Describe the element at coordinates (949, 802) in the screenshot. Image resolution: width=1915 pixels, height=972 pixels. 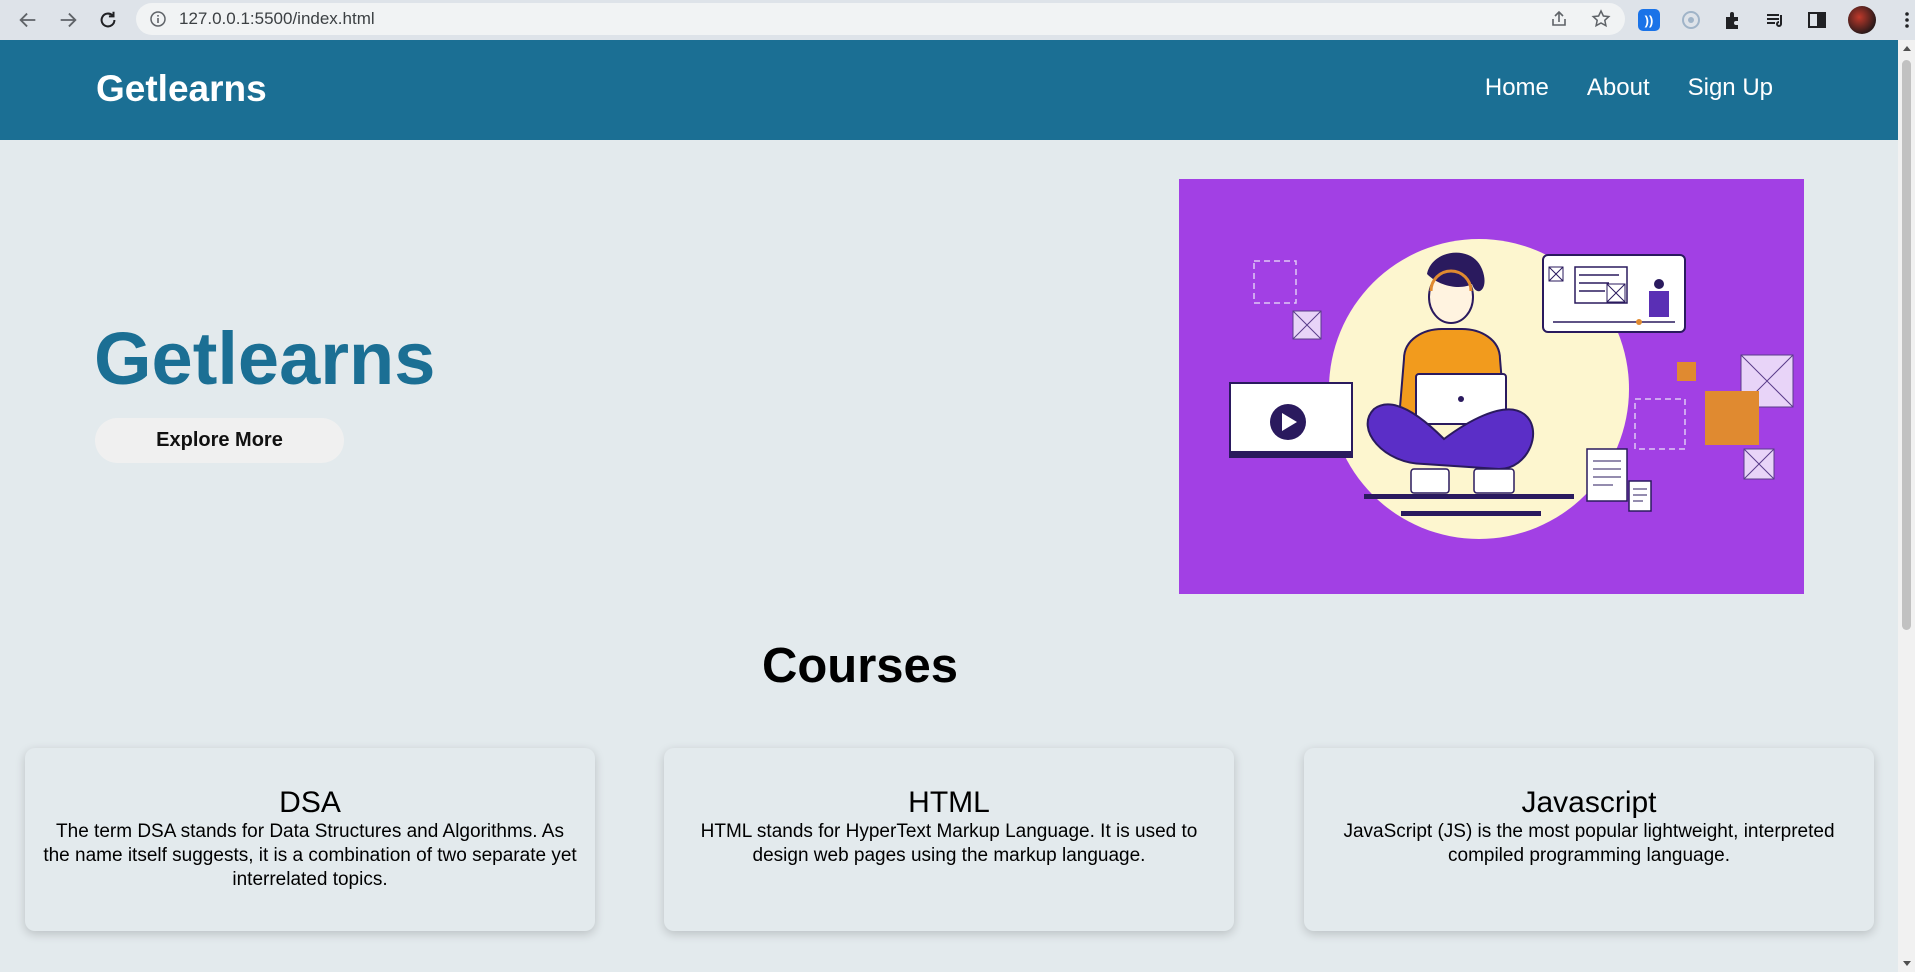
I see `course-title: HTML` at that location.